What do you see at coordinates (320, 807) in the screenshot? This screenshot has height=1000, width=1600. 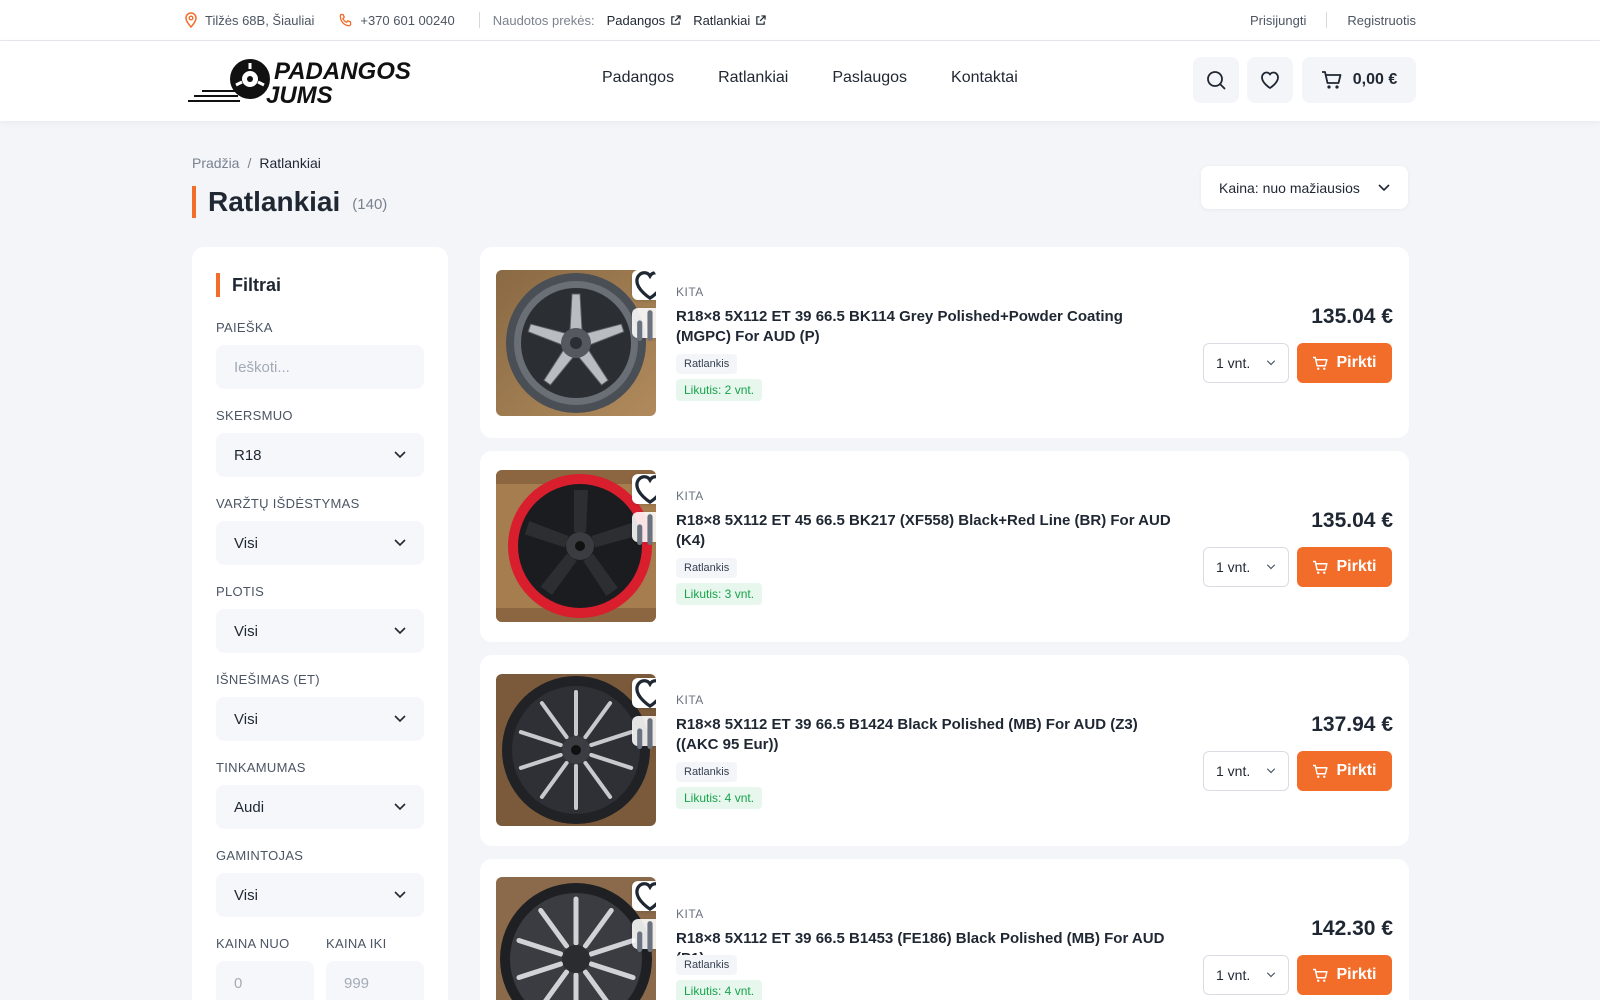 I see `fitment-select: Audi` at bounding box center [320, 807].